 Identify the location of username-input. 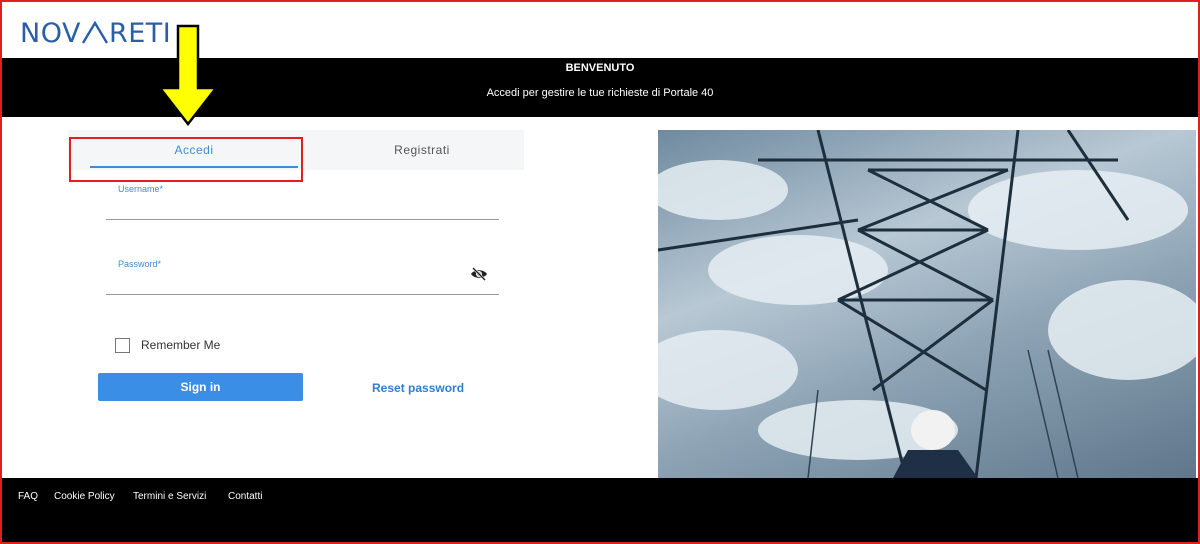
(302, 219).